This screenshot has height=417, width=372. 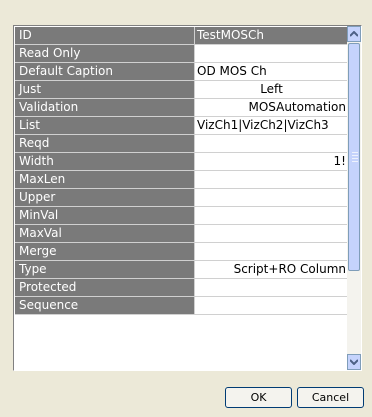 I want to click on property-label: Just, so click(x=105, y=90).